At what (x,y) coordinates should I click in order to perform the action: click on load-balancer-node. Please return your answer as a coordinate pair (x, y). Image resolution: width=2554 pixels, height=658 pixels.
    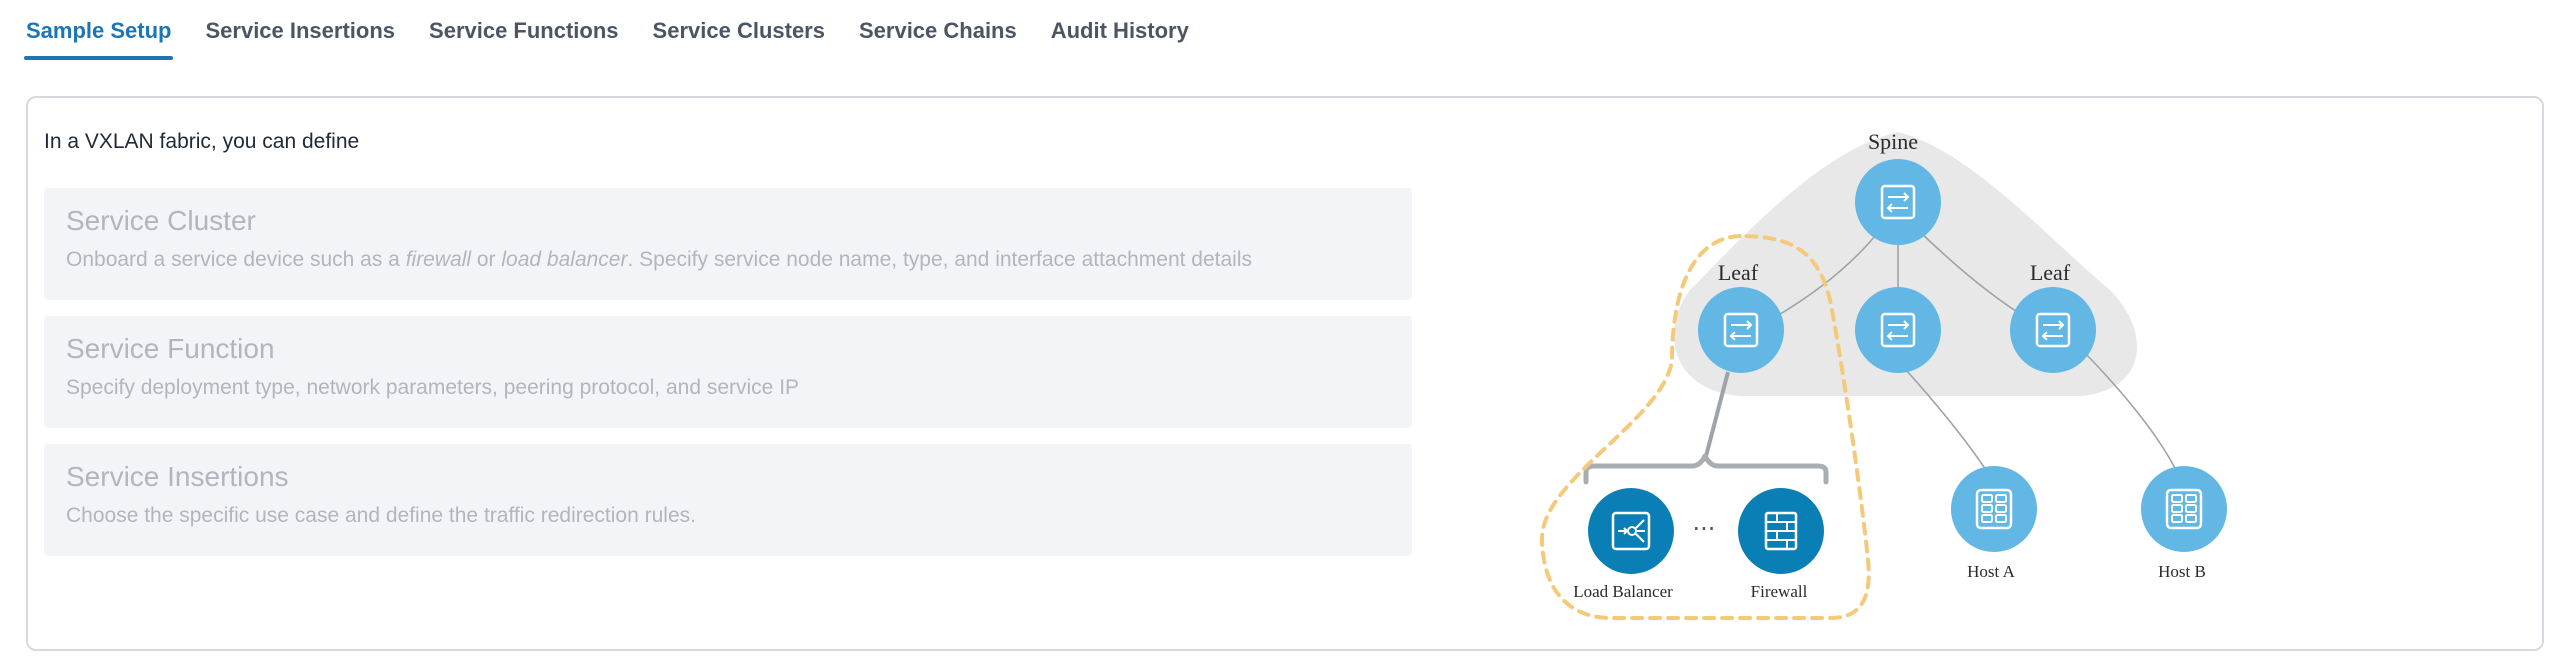
    Looking at the image, I should click on (1631, 531).